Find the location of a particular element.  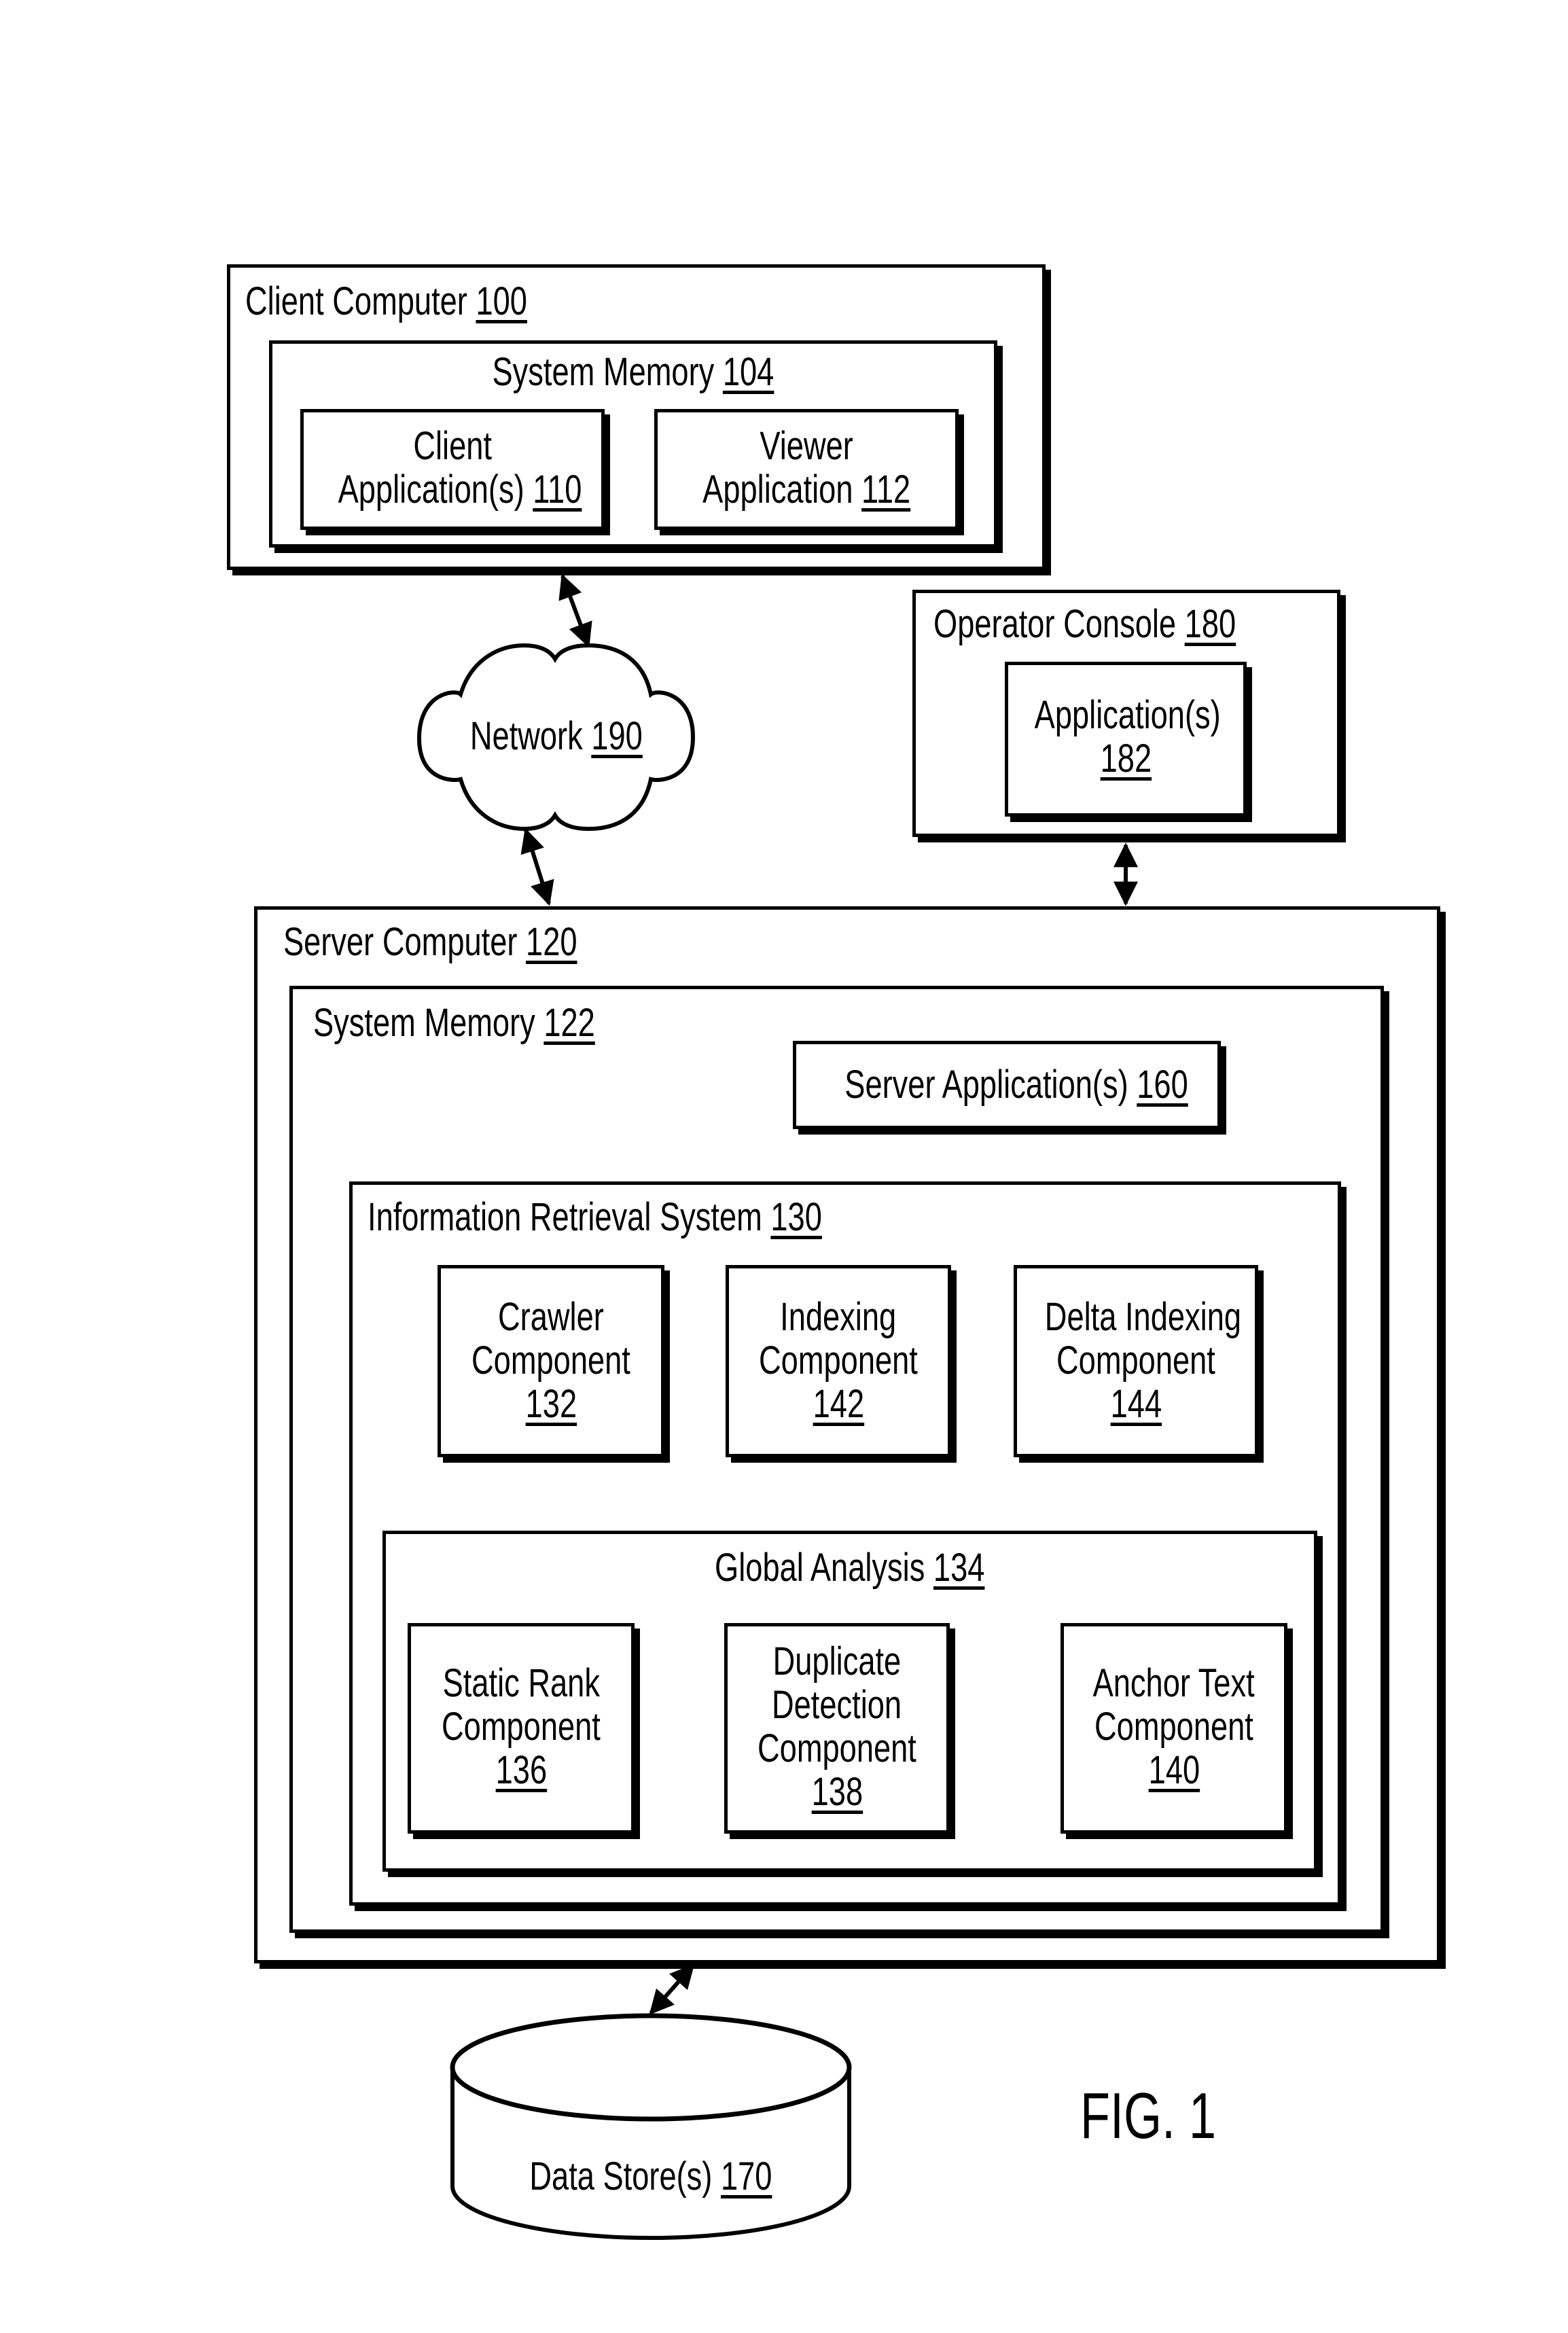

anchor-text-component-box: Anchor Text Component 140 is located at coordinates (1174, 1728).